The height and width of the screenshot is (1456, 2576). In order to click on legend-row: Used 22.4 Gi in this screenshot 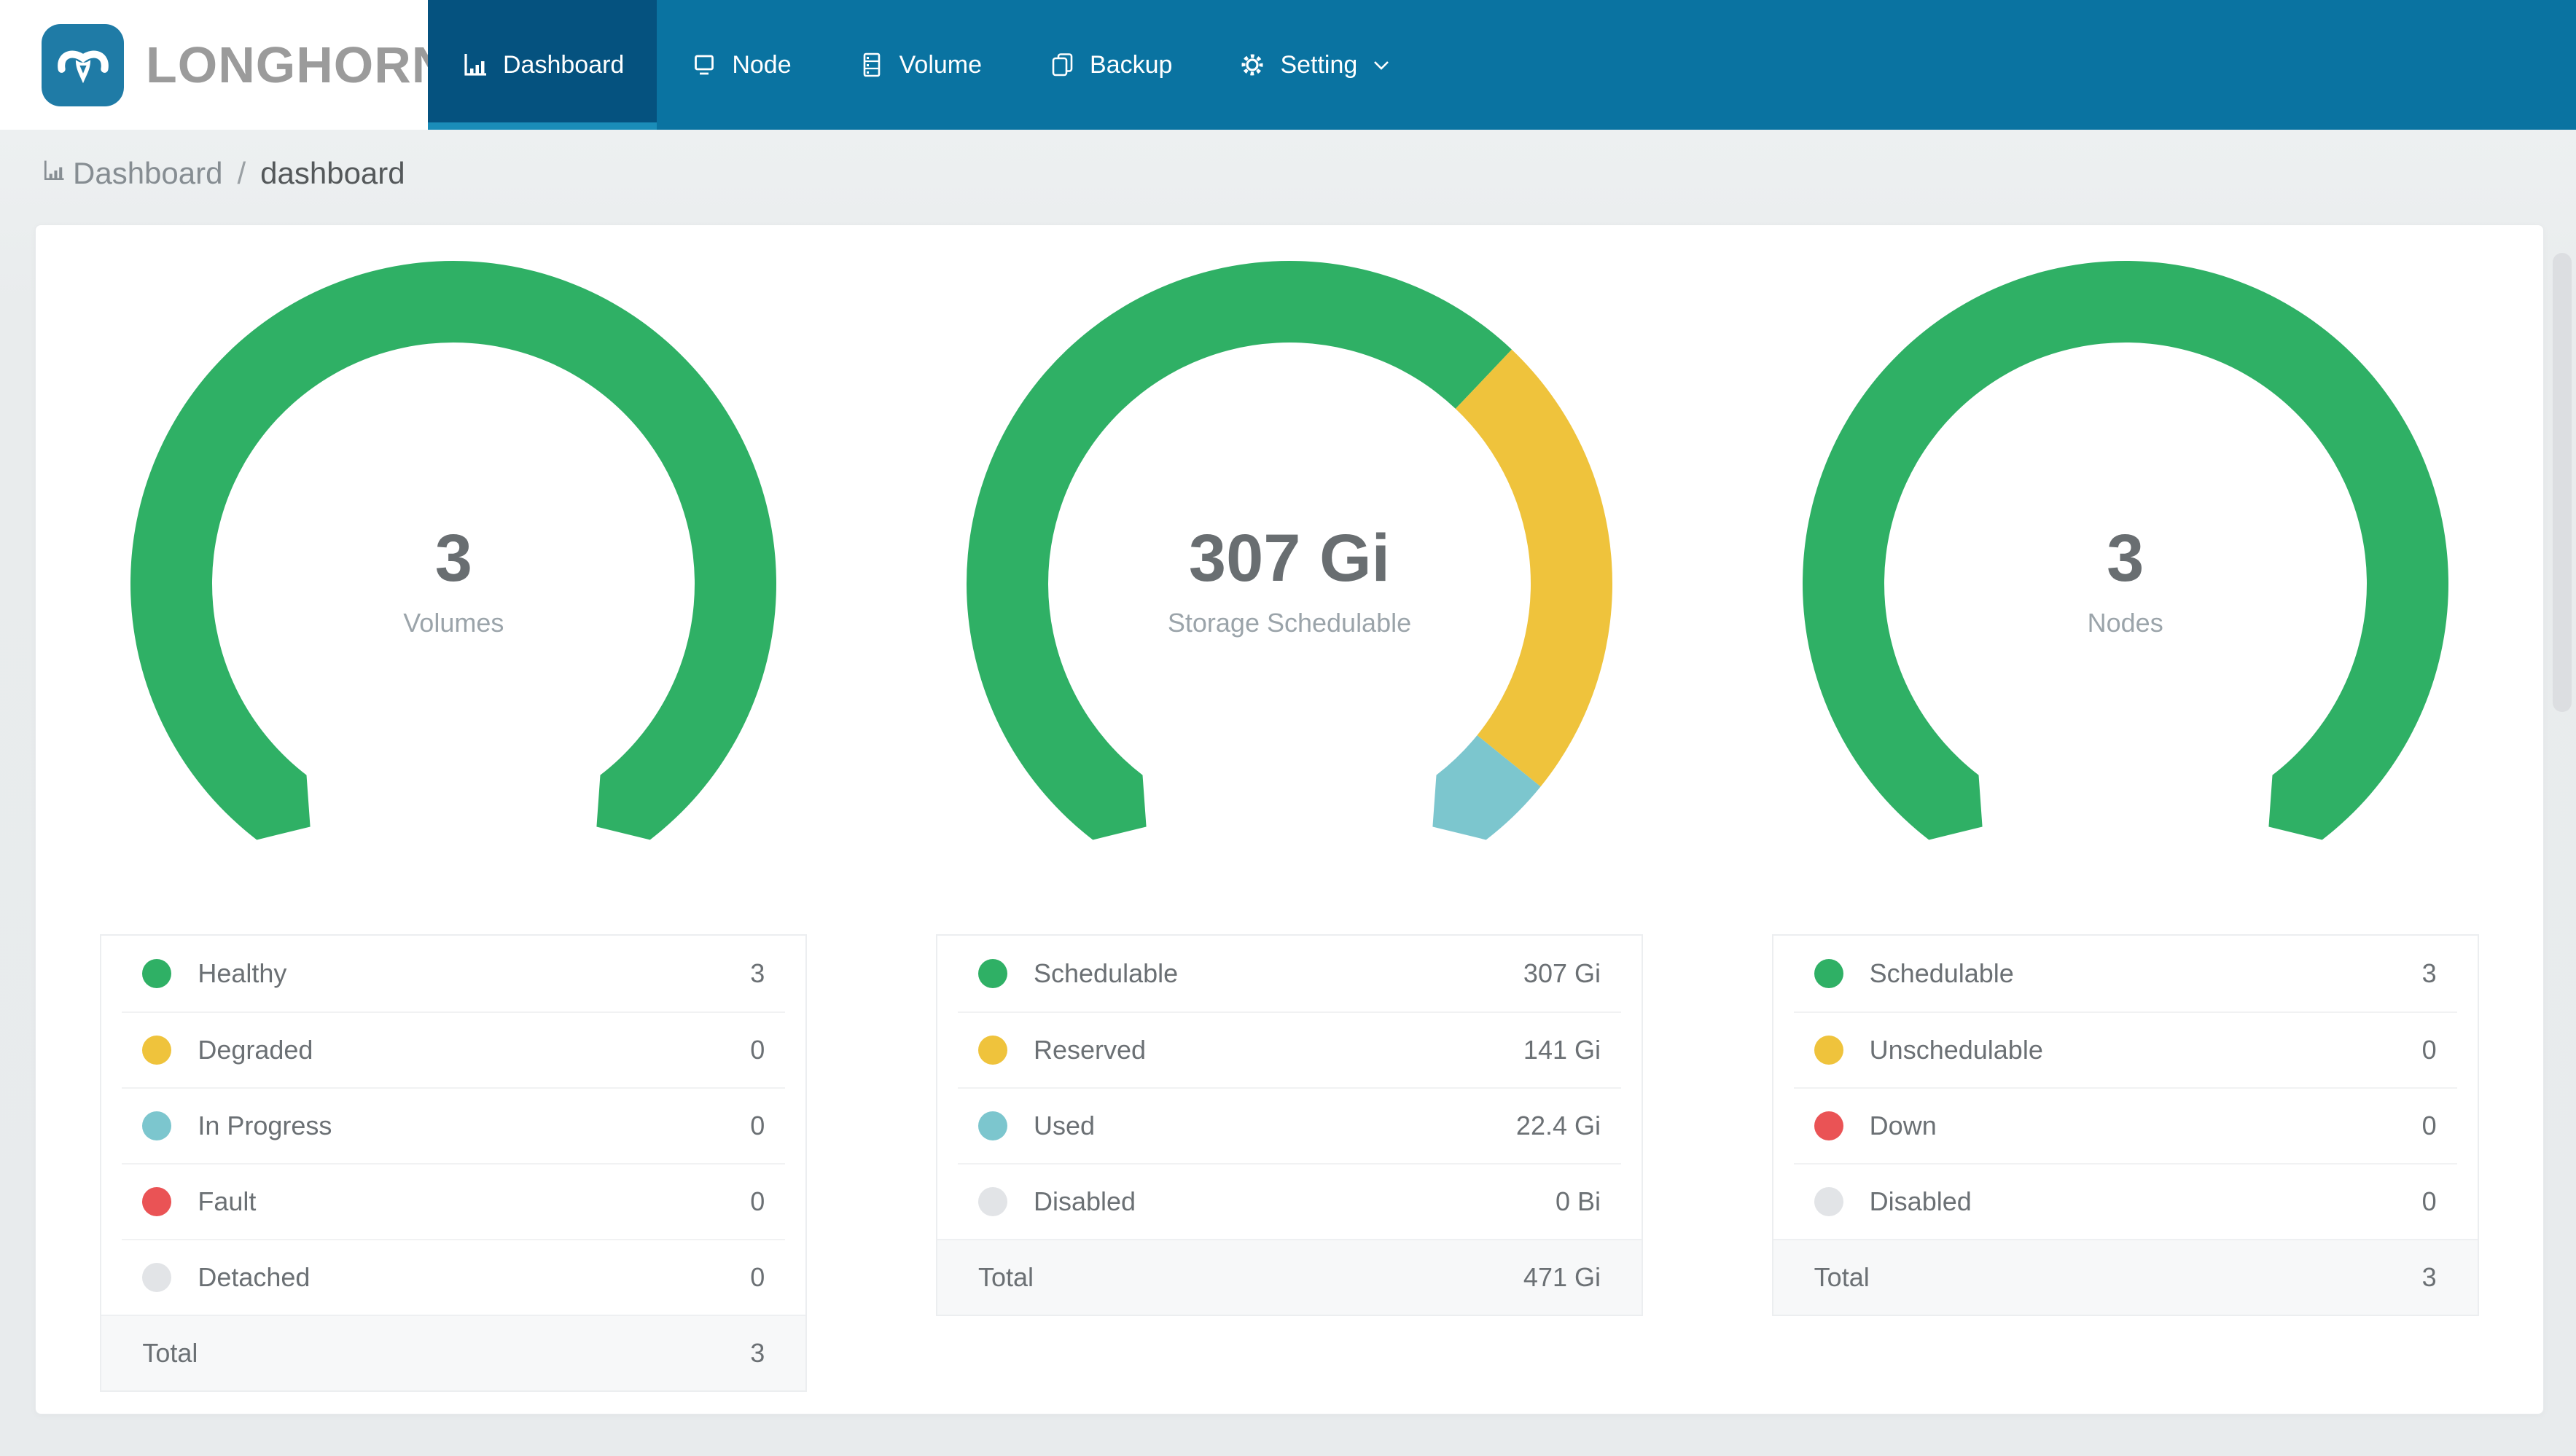, I will do `click(1289, 1125)`.